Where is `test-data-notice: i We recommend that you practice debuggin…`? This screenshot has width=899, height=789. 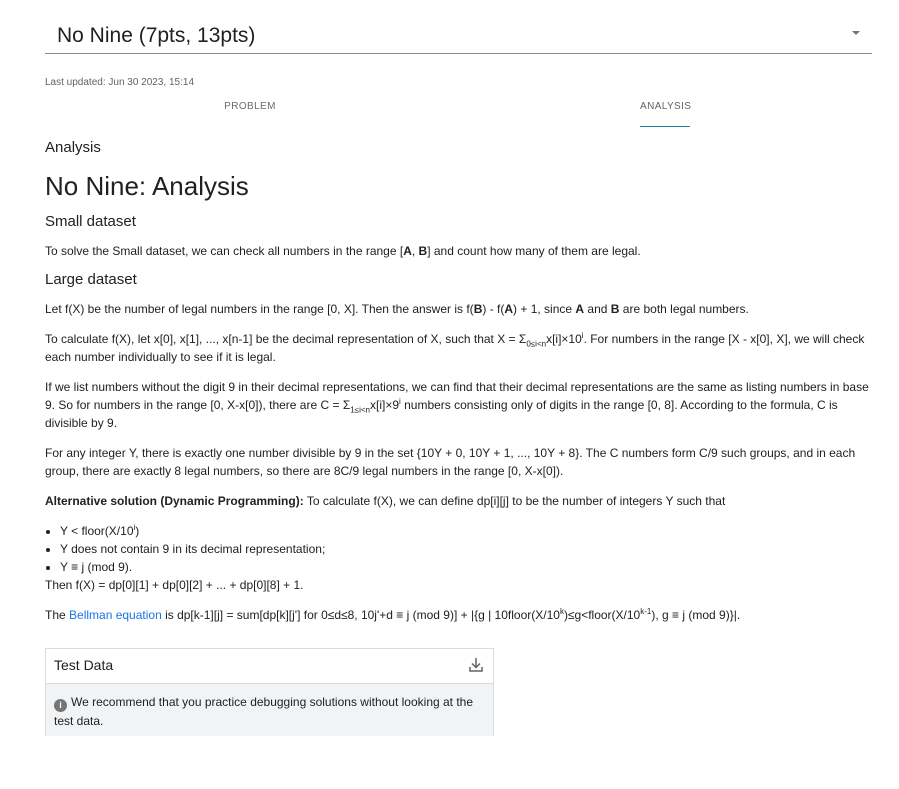
test-data-notice: i We recommend that you practice debuggin… is located at coordinates (269, 710).